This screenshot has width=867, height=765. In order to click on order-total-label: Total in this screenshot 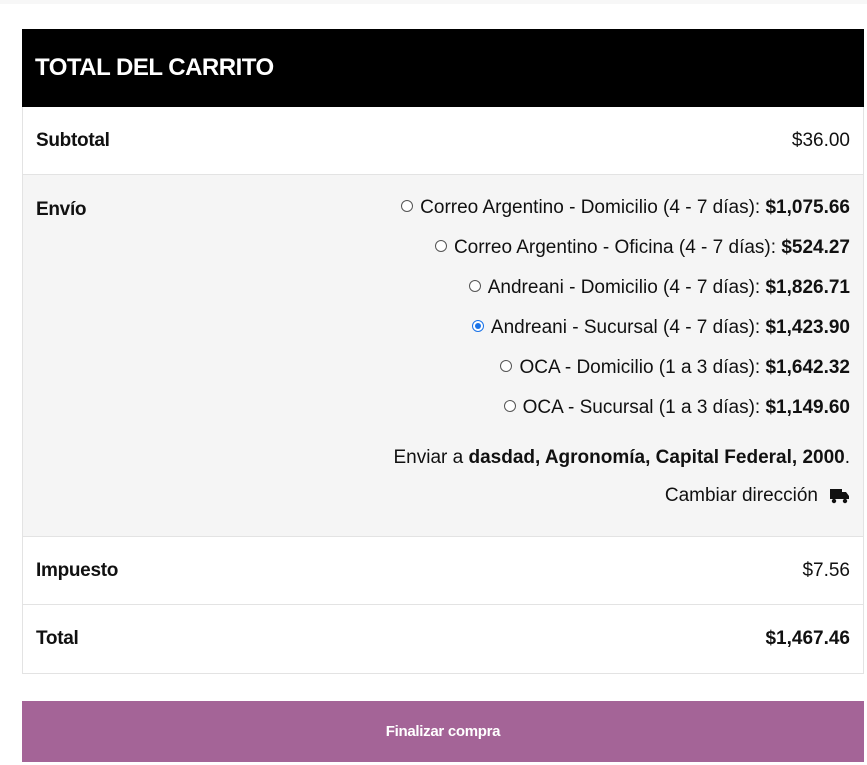, I will do `click(57, 638)`.